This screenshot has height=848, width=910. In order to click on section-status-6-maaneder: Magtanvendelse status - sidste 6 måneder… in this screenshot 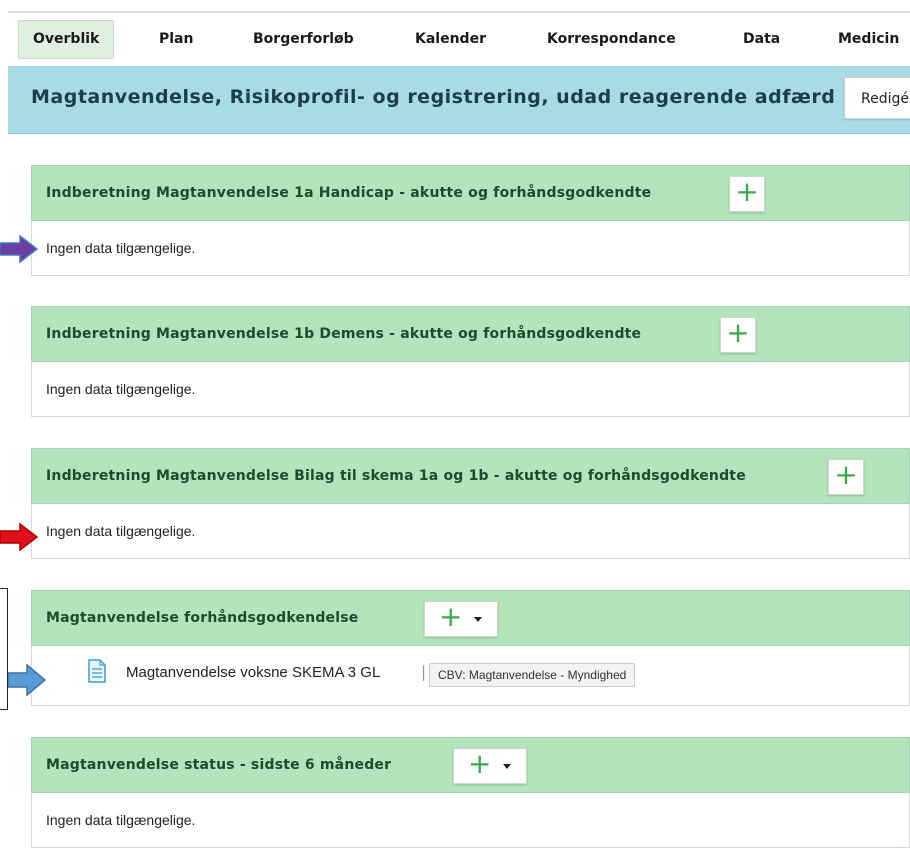, I will do `click(470, 792)`.